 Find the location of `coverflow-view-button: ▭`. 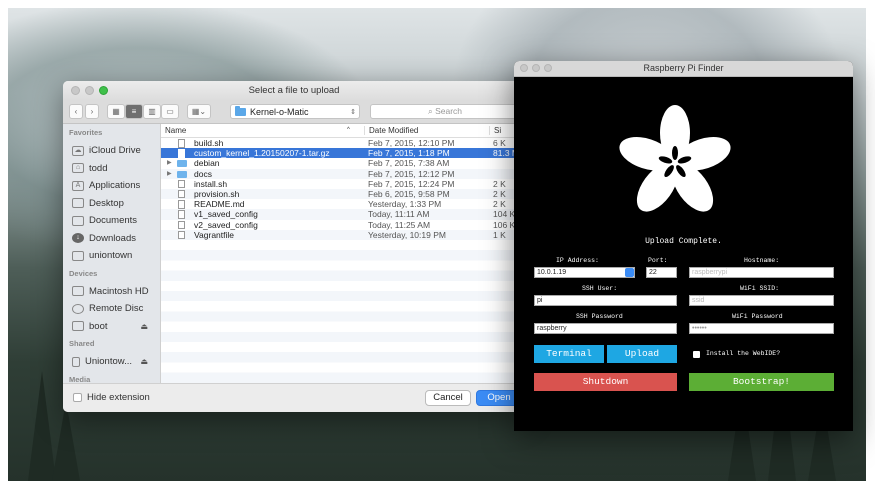

coverflow-view-button: ▭ is located at coordinates (170, 111).